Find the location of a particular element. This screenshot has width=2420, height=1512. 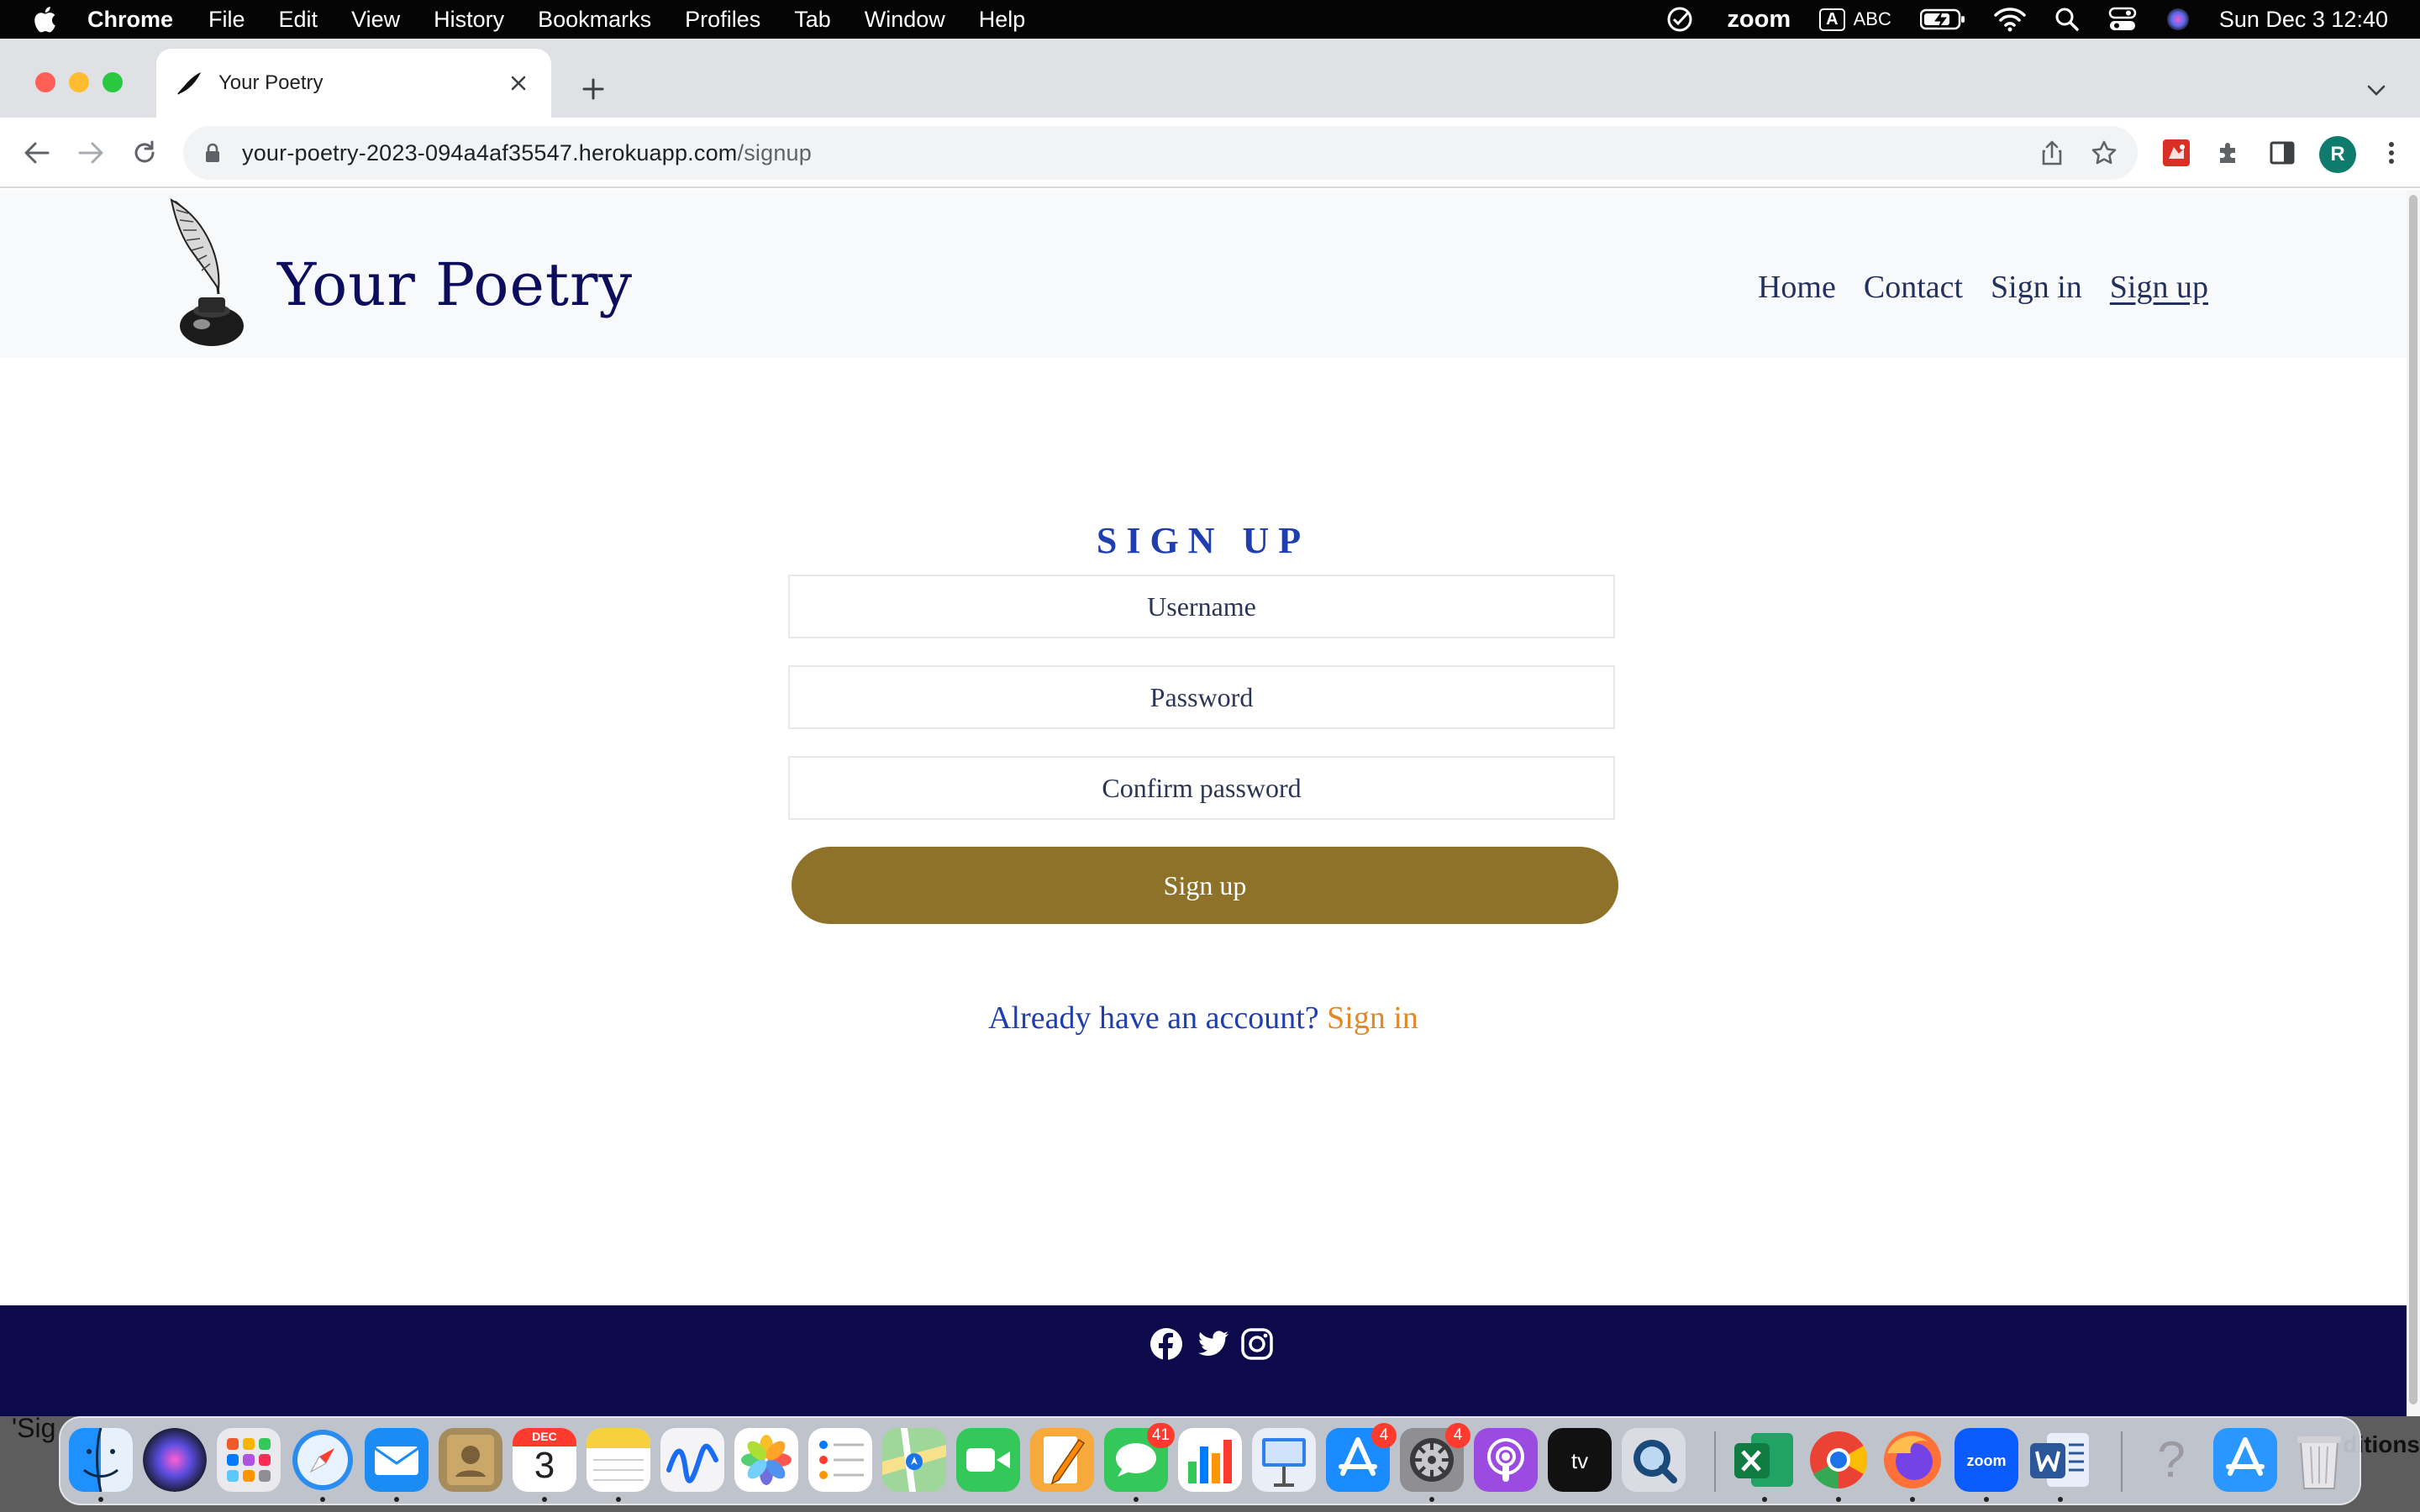

username-placeholder: Username is located at coordinates (1201, 606).